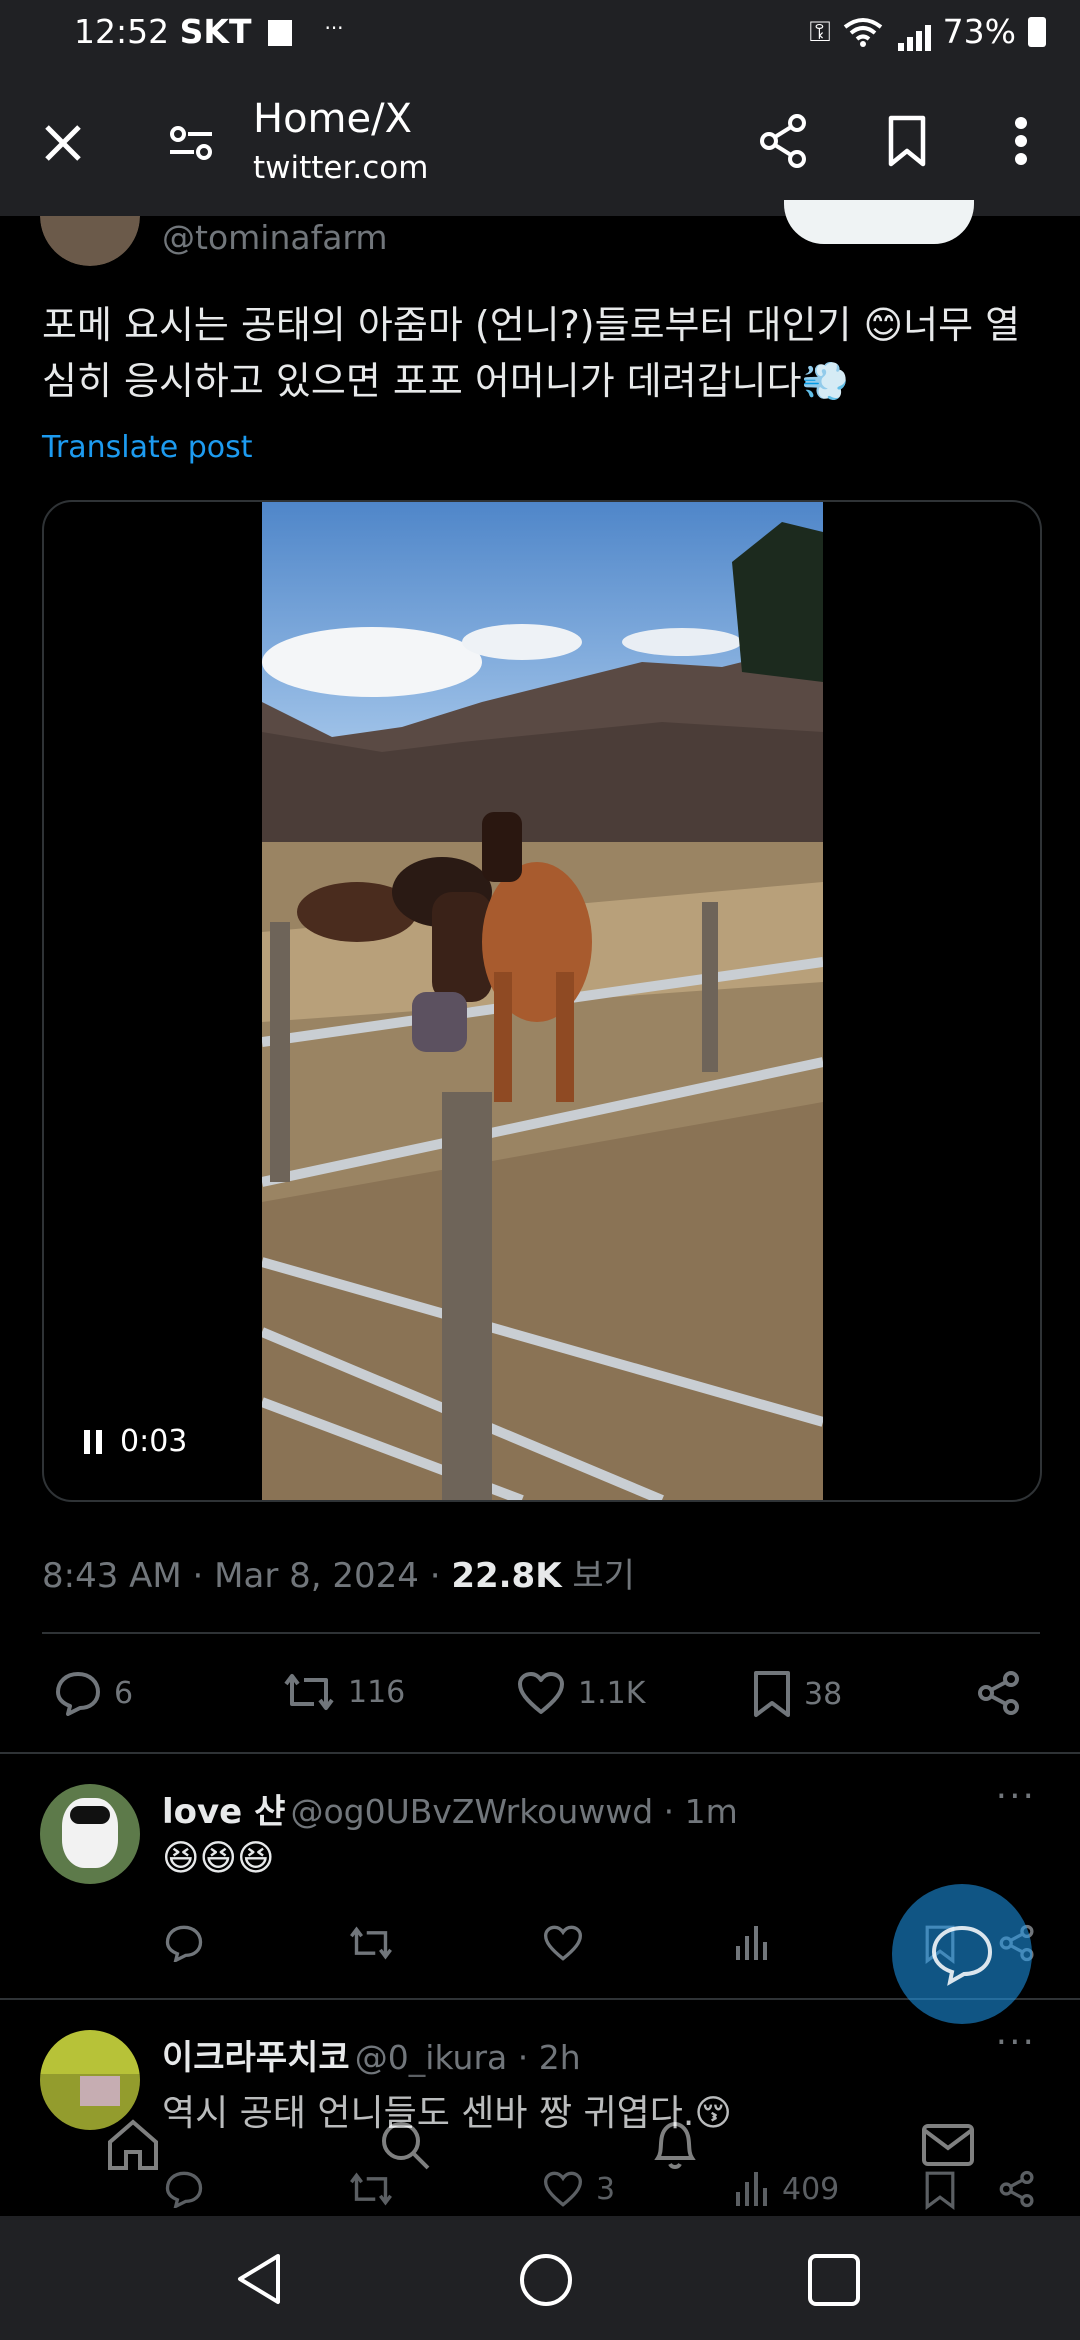  I want to click on share-post-button, so click(999, 1693).